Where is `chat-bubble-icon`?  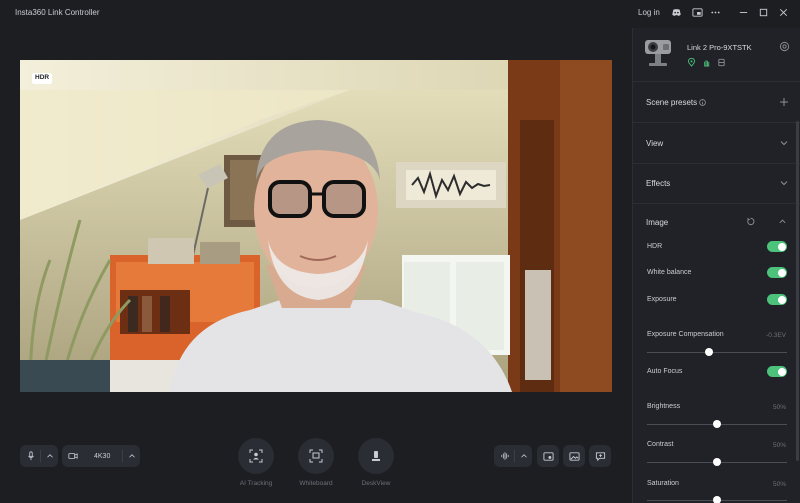 chat-bubble-icon is located at coordinates (600, 456).